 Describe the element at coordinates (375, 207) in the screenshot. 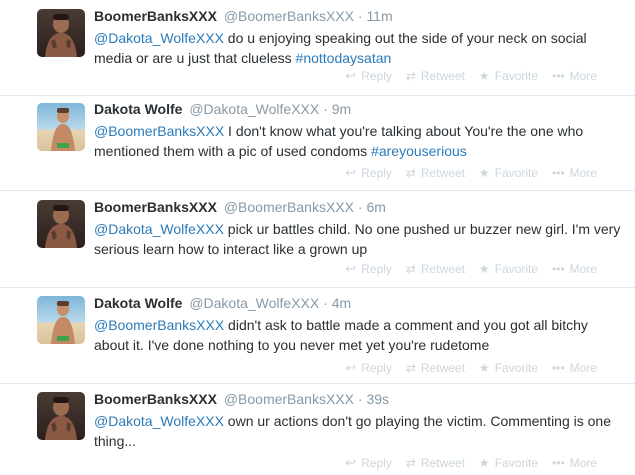

I see `tweet-timestamp: 6m` at that location.